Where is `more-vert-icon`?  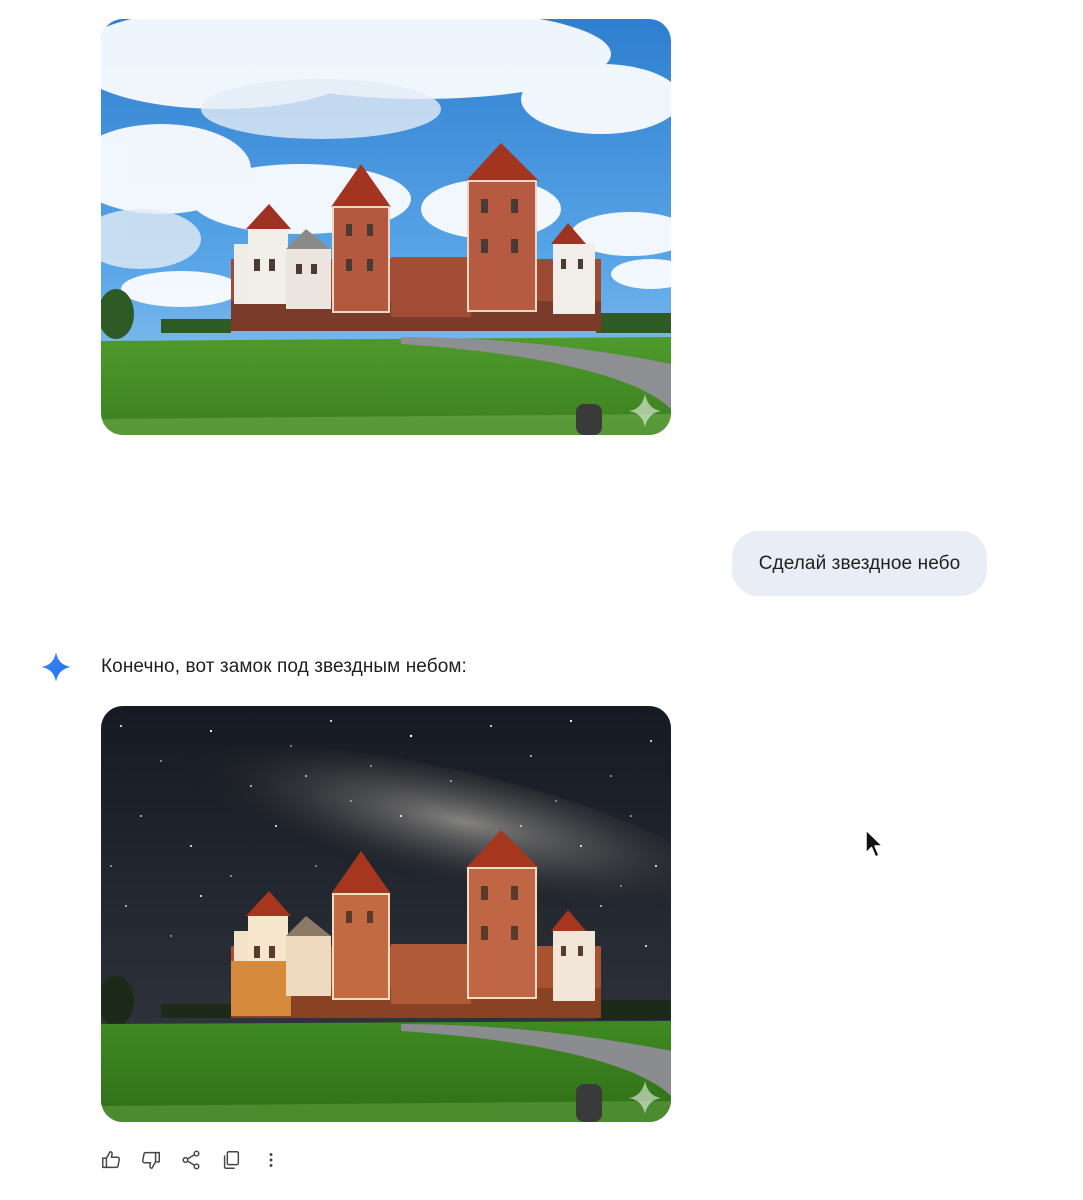
more-vert-icon is located at coordinates (271, 1160).